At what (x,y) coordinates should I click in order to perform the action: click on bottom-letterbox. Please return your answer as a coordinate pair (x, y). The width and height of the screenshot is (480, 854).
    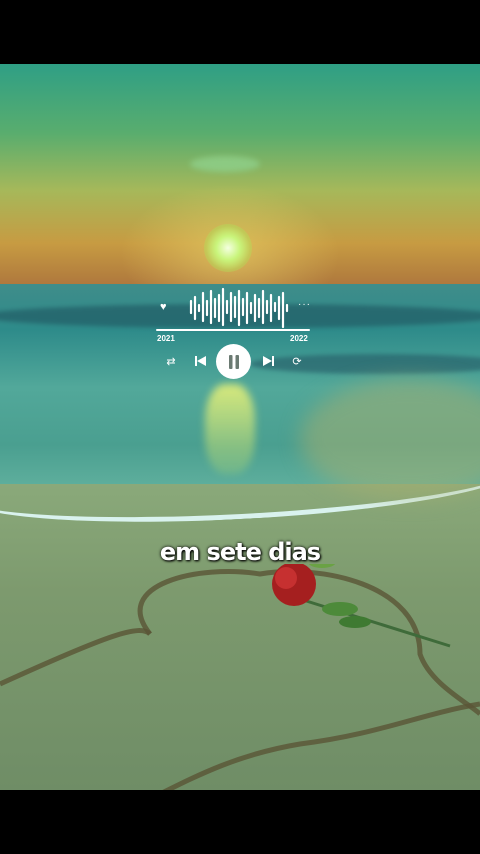
    Looking at the image, I should click on (240, 822).